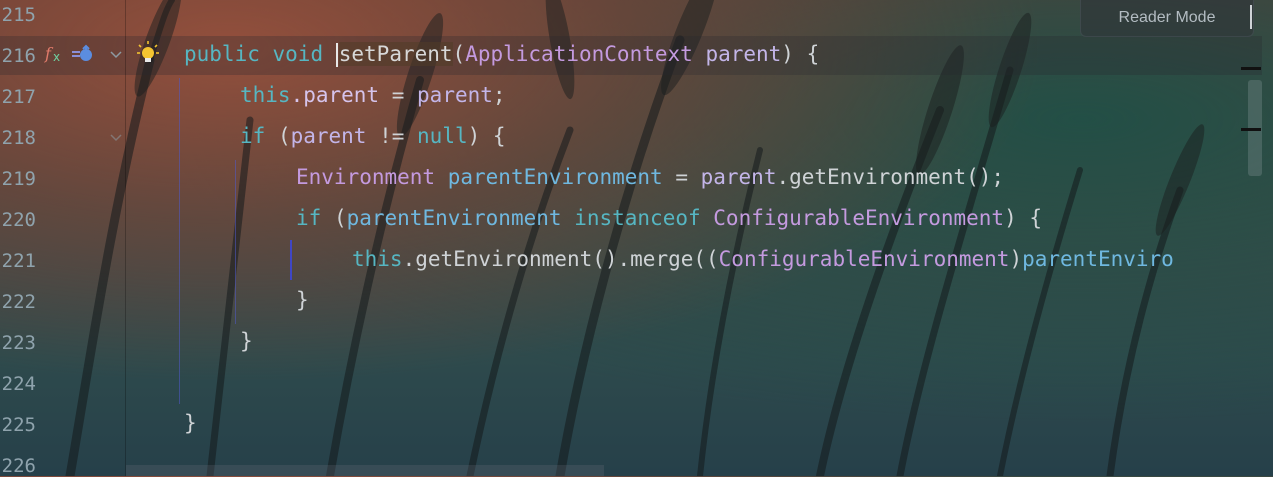 This screenshot has width=1273, height=477. I want to click on method-call: .getEnvironment().merge((, so click(560, 259).